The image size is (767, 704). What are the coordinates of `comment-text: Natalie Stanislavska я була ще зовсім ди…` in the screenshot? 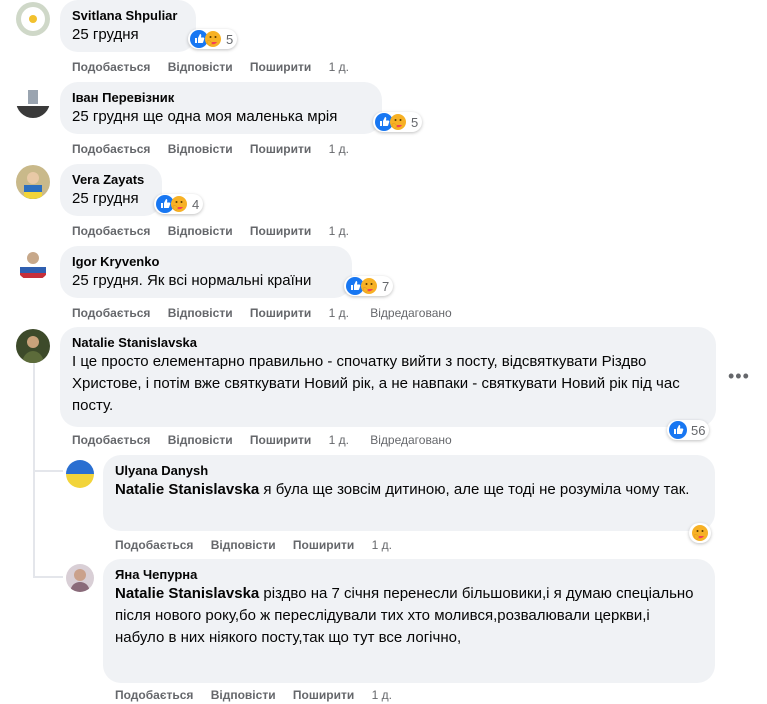 It's located at (409, 490).